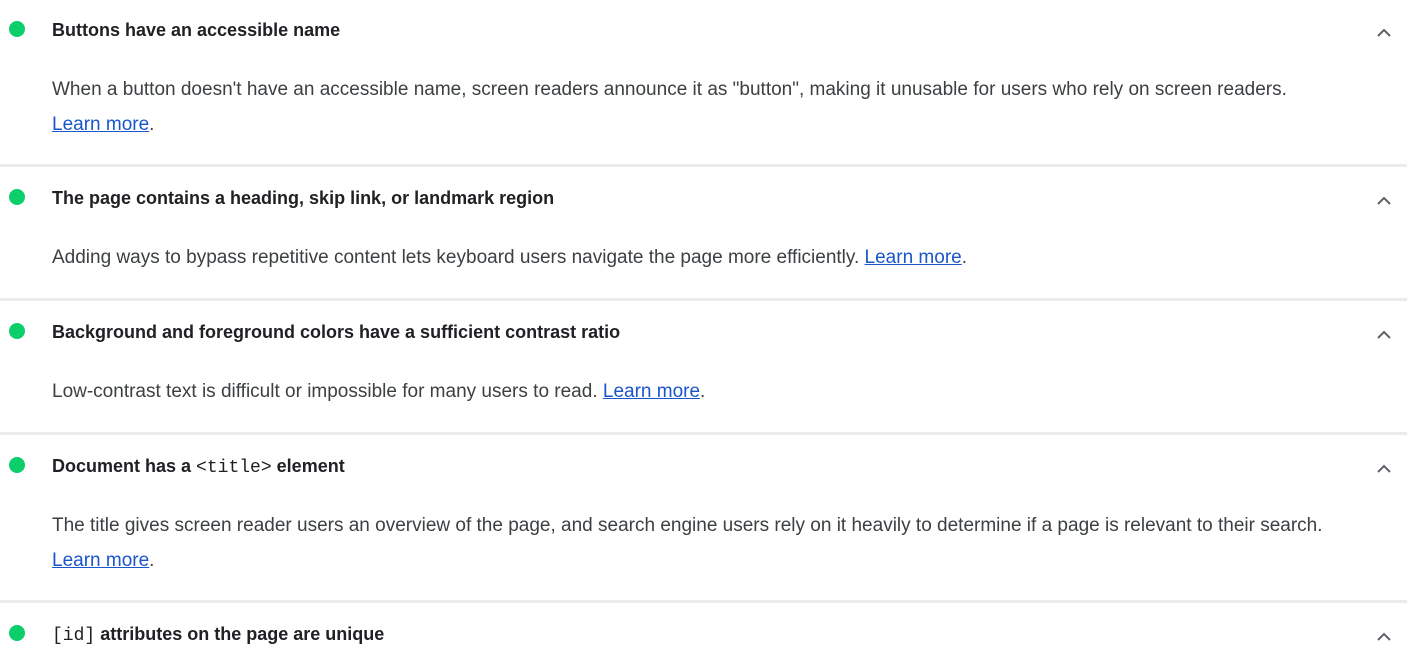  Describe the element at coordinates (124, 466) in the screenshot. I see `audit-title-text: Document has a` at that location.